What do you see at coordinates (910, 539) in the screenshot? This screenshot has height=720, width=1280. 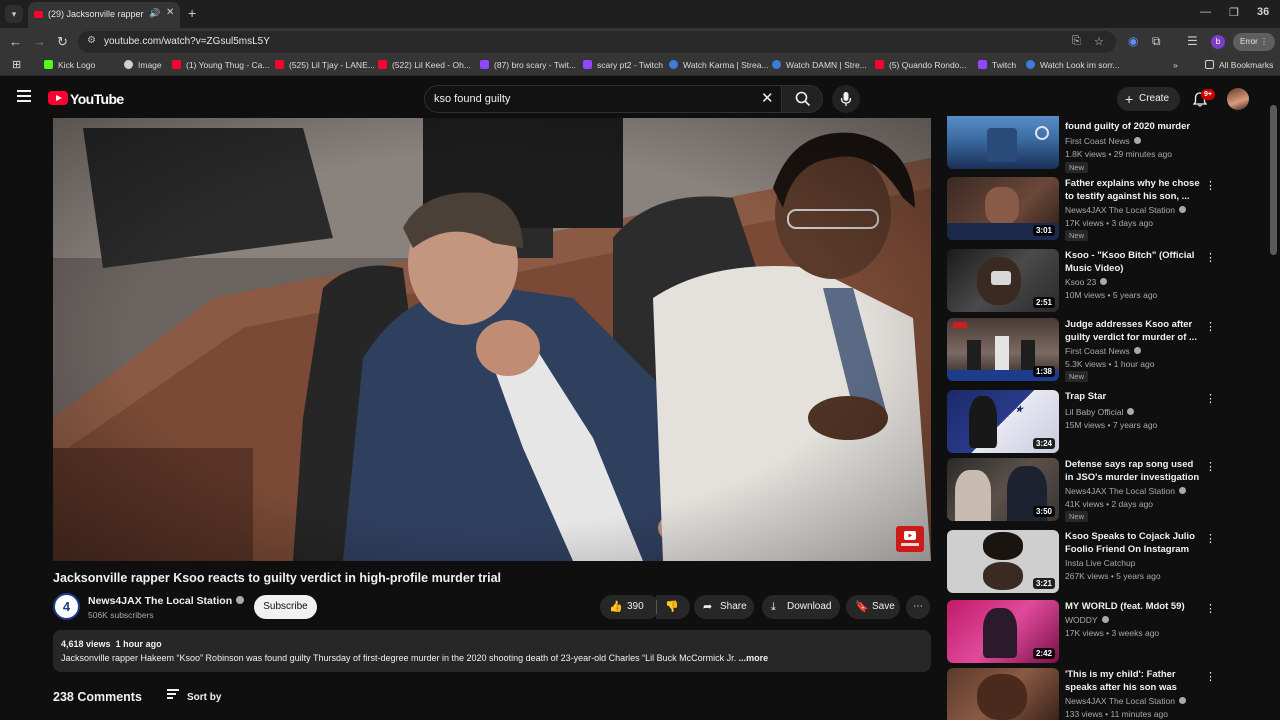 I see `channel-watermark-subscribe-icon` at bounding box center [910, 539].